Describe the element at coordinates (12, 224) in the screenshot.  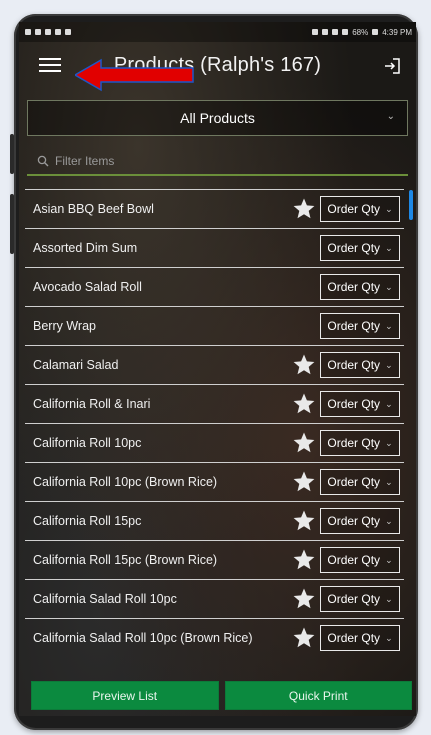
I see `side-button` at that location.